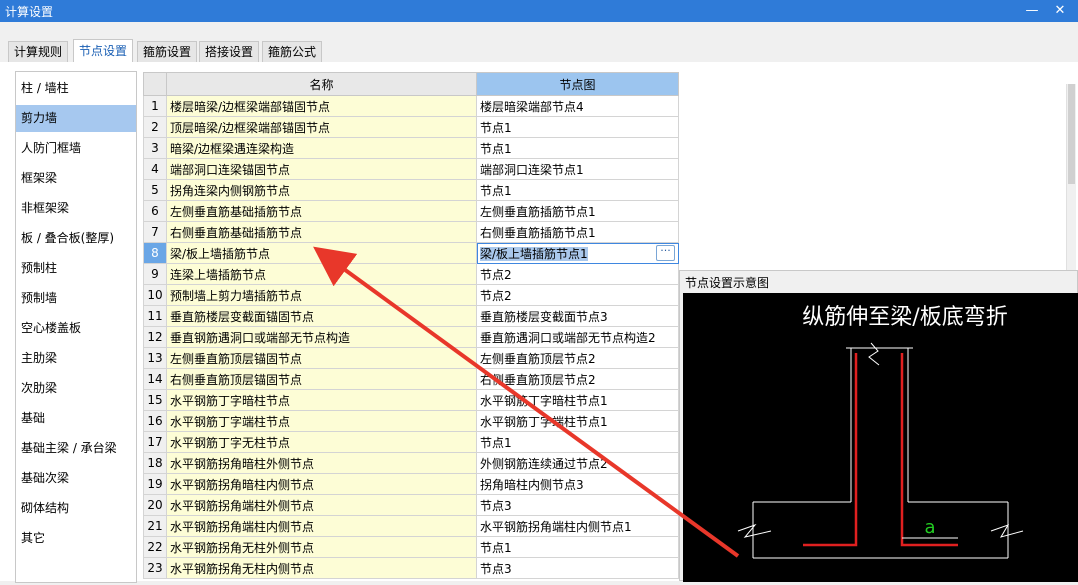 The image size is (1078, 585). What do you see at coordinates (321, 211) in the screenshot?
I see `node-name-cell: 左侧垂直筋基础插筋节点` at bounding box center [321, 211].